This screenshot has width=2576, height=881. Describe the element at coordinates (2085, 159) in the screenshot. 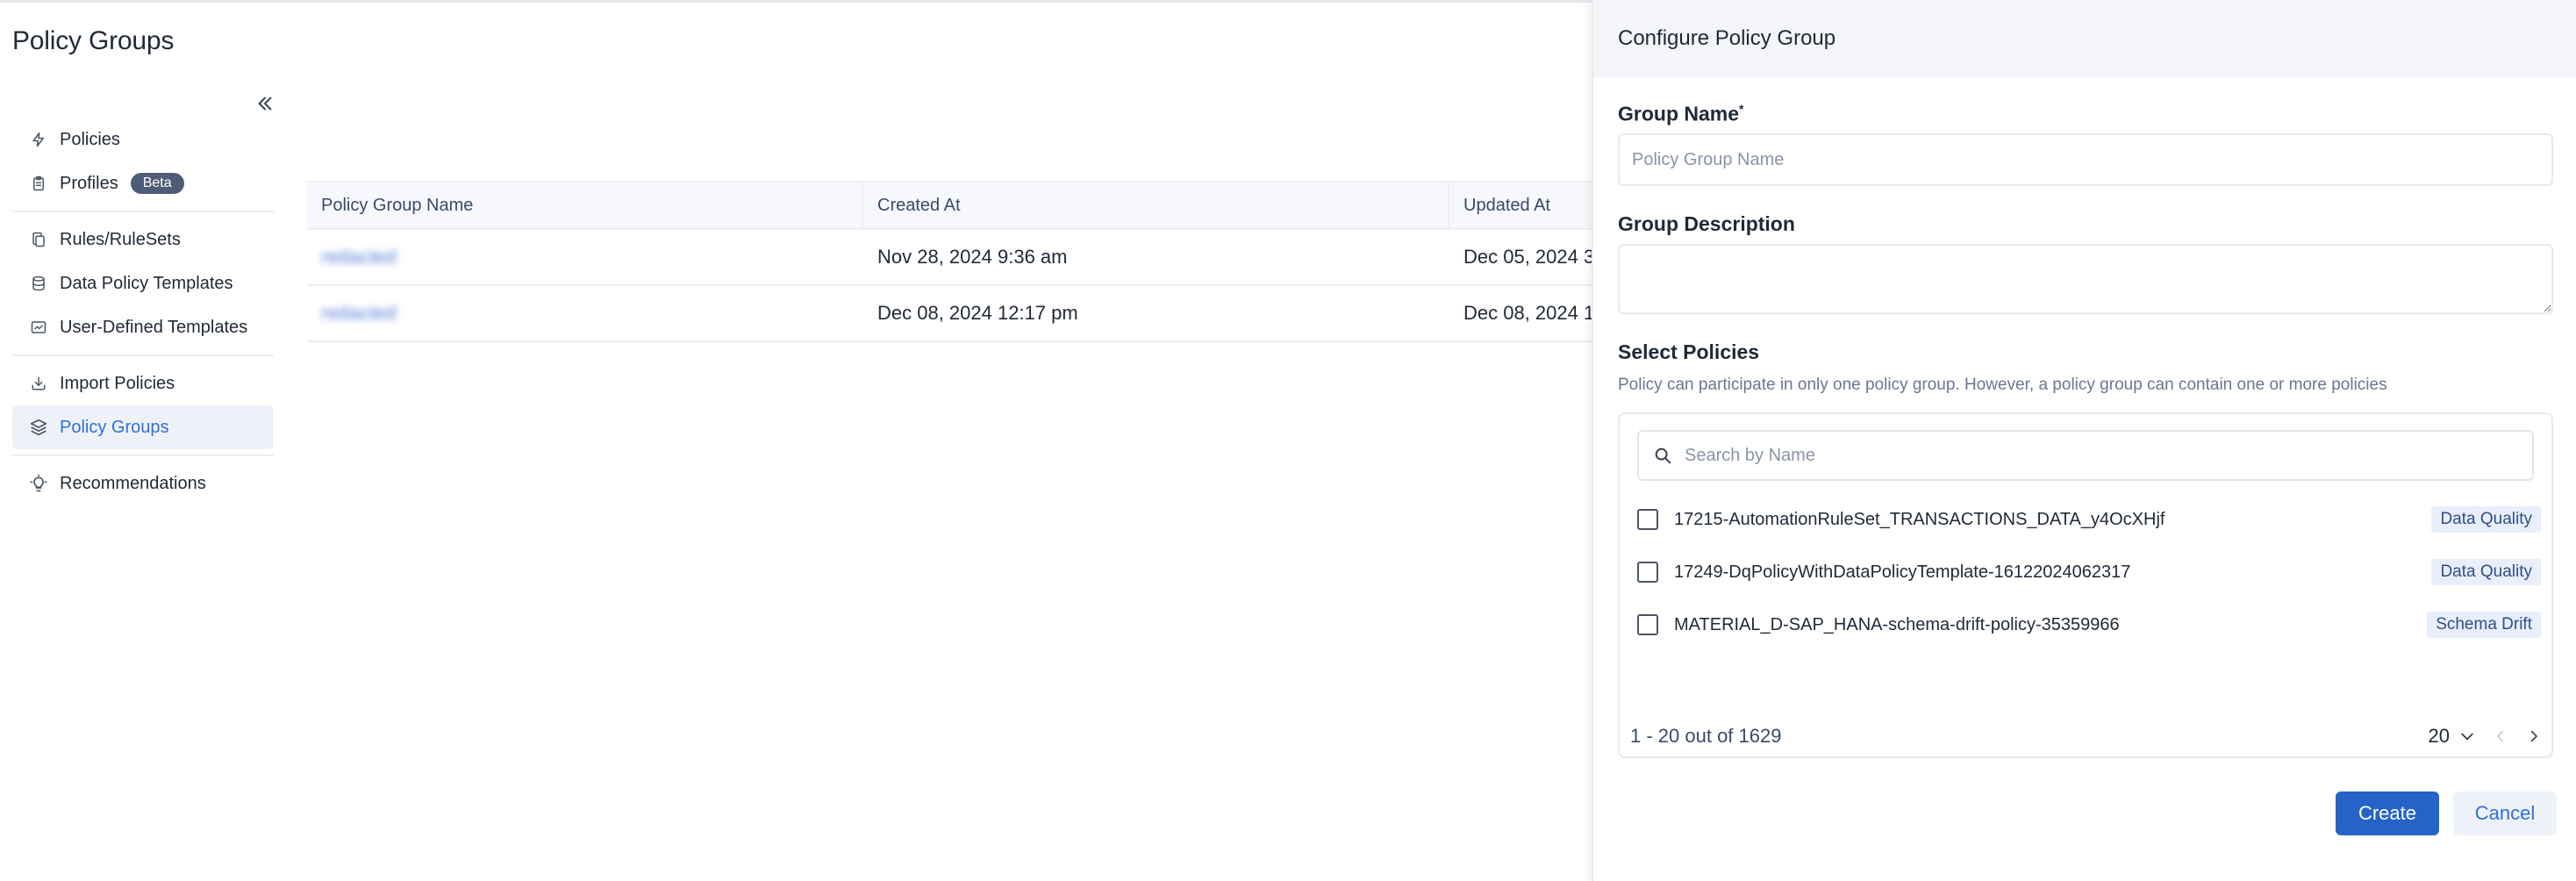

I see `group-name-input` at that location.